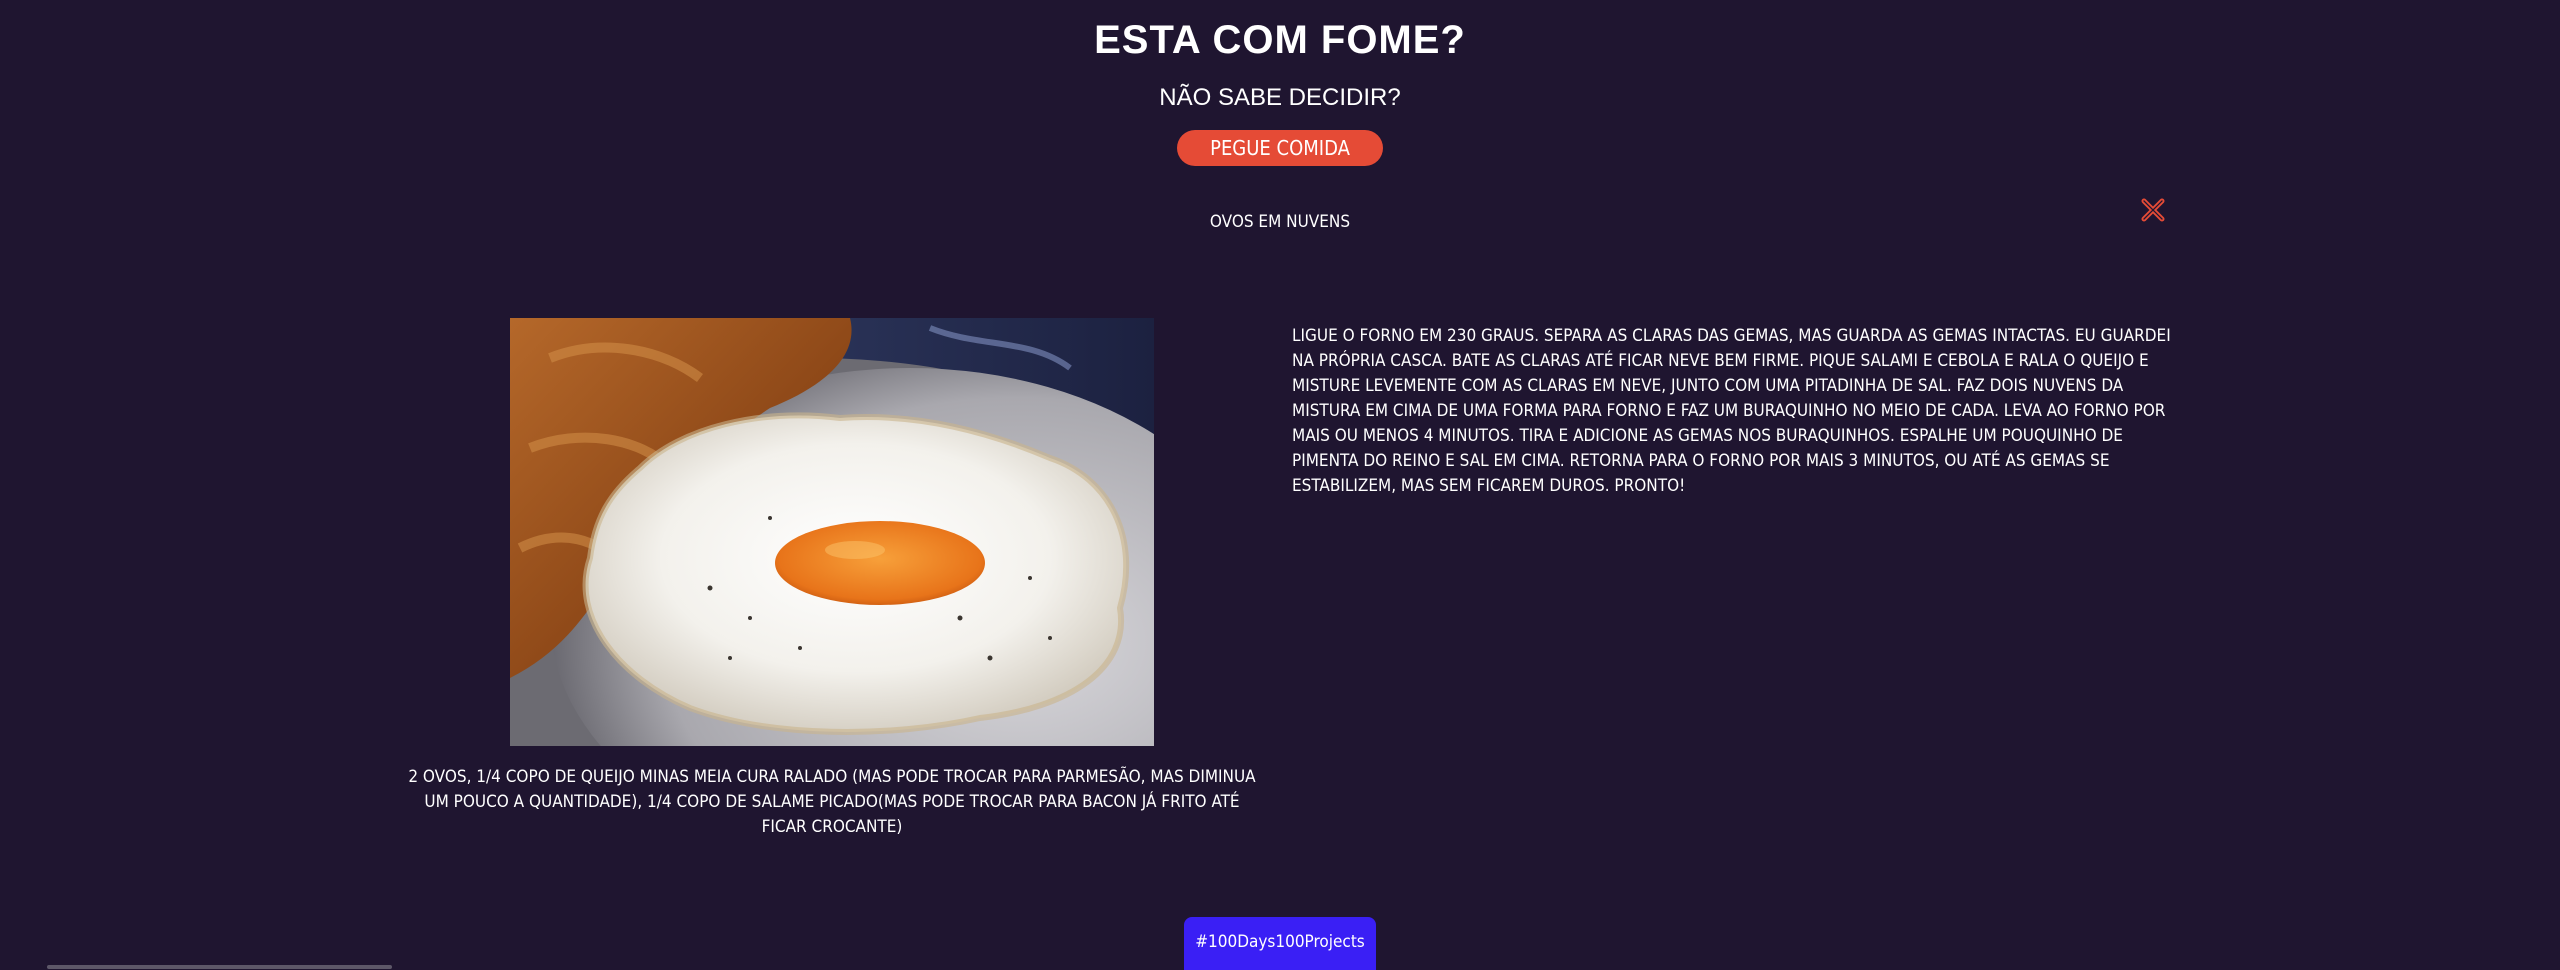 The width and height of the screenshot is (2560, 970). I want to click on horizontal-scrollbar, so click(219, 967).